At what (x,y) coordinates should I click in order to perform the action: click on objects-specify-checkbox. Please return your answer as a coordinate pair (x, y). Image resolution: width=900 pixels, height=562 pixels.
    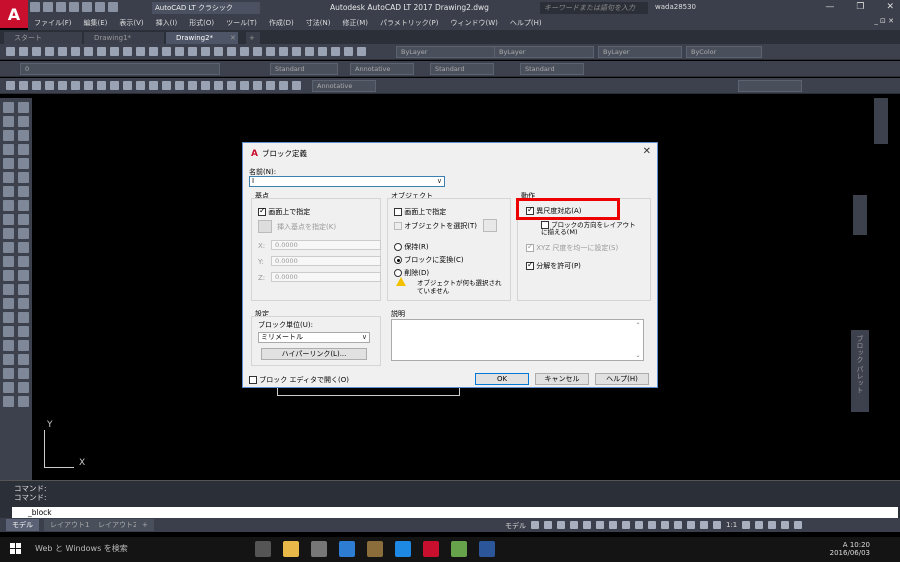
    Looking at the image, I should click on (398, 212).